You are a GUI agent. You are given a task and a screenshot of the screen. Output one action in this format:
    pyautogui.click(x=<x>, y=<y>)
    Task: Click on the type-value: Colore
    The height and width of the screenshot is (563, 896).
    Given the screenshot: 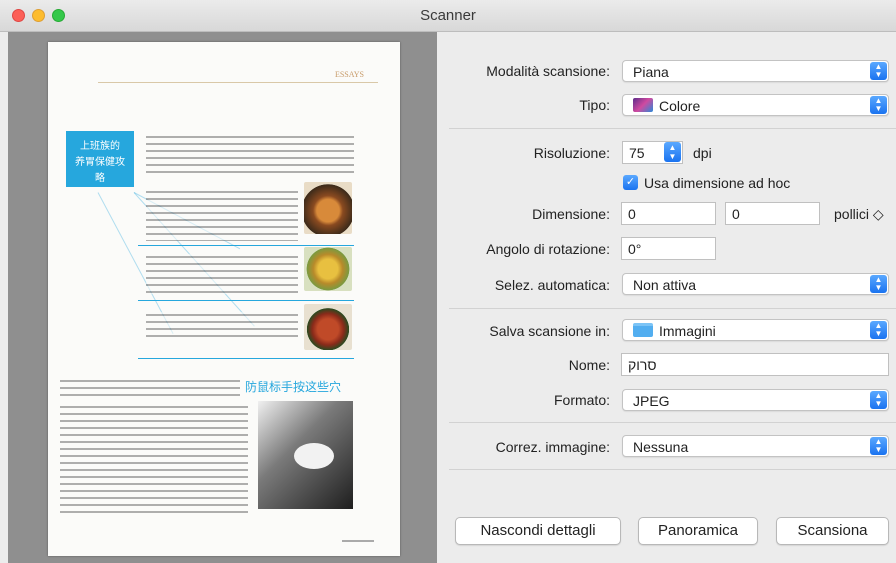 What is the action you would take?
    pyautogui.click(x=680, y=106)
    